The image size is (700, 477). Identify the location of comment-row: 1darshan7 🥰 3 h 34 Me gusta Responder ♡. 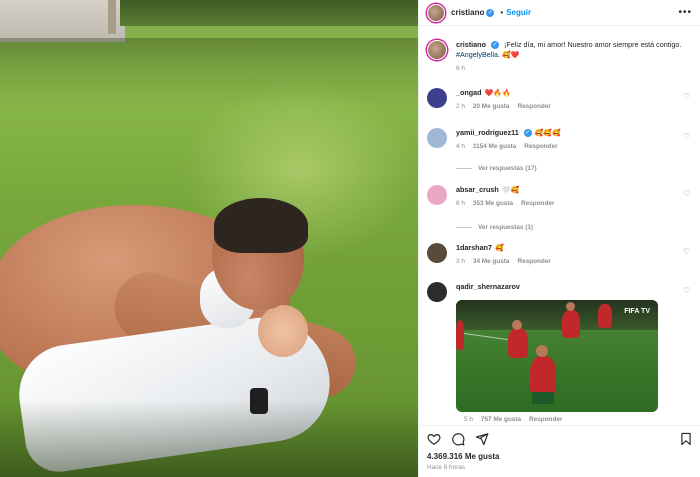
(560, 255).